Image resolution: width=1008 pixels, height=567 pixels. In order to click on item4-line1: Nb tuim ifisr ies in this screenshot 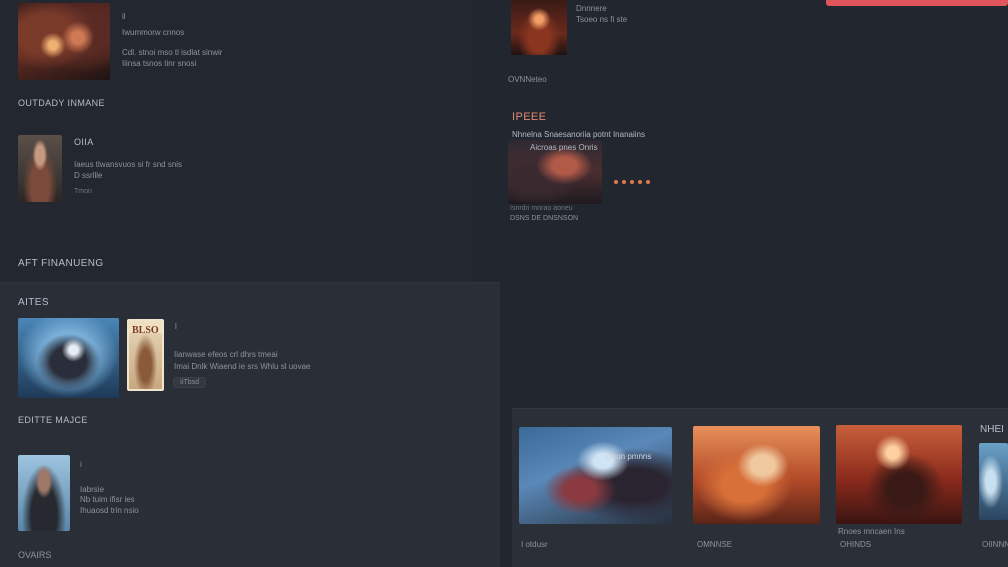, I will do `click(107, 499)`.